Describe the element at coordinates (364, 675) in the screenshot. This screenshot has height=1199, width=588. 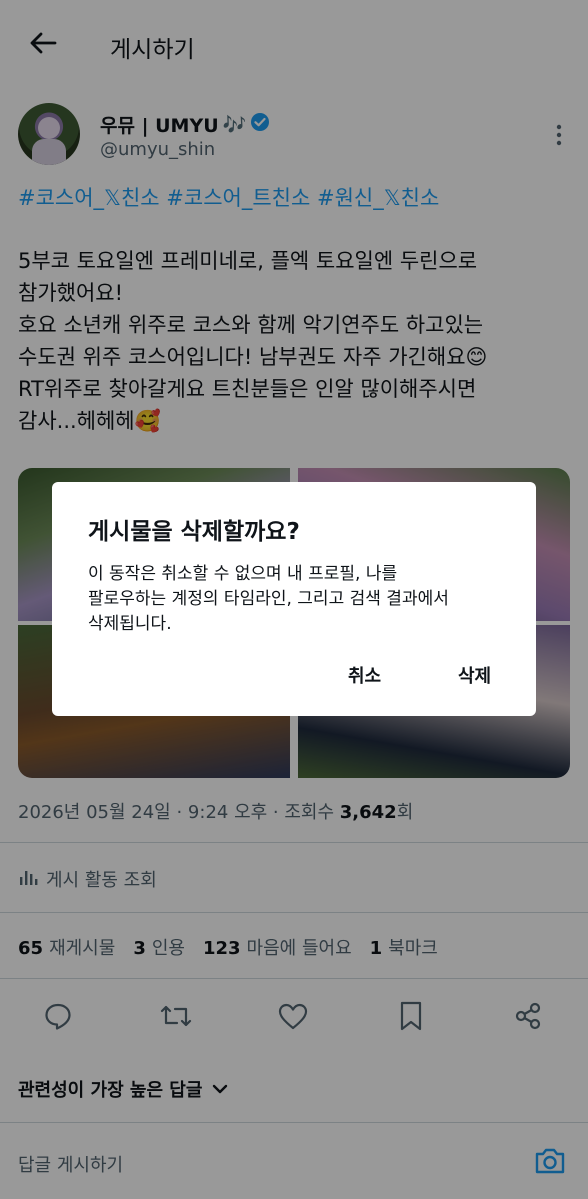
I see `cancel-button: 취소` at that location.